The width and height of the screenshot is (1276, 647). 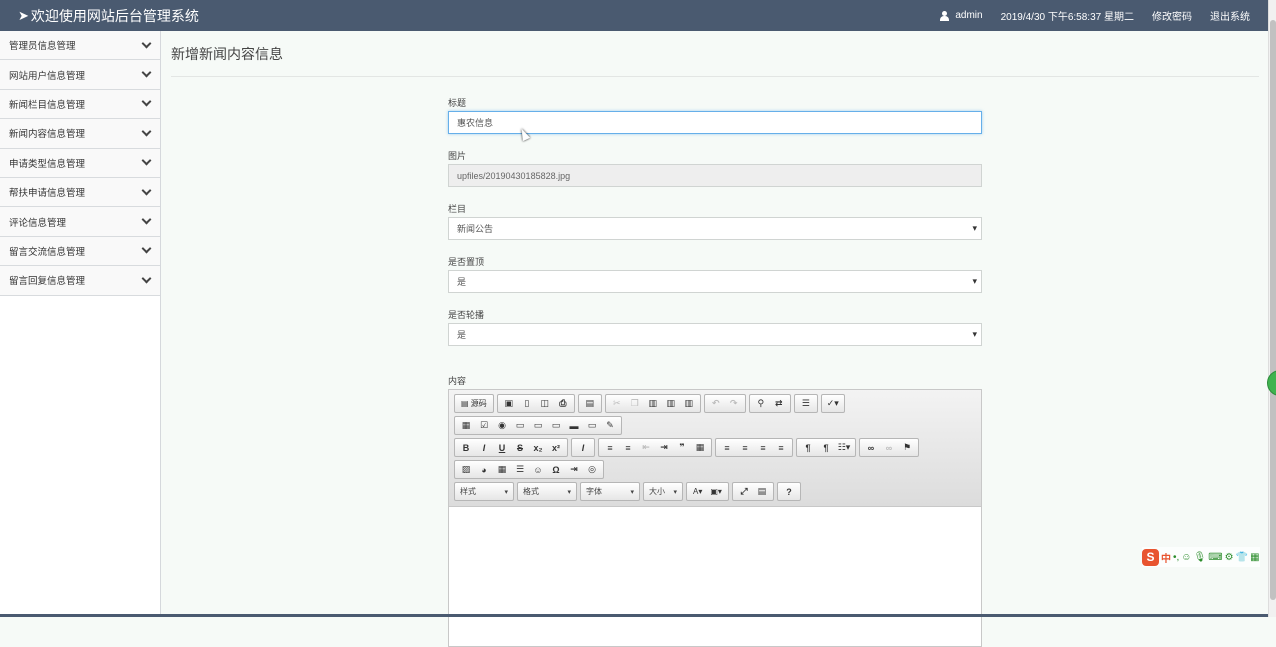 I want to click on logout-link: 退出系统, so click(x=1230, y=15).